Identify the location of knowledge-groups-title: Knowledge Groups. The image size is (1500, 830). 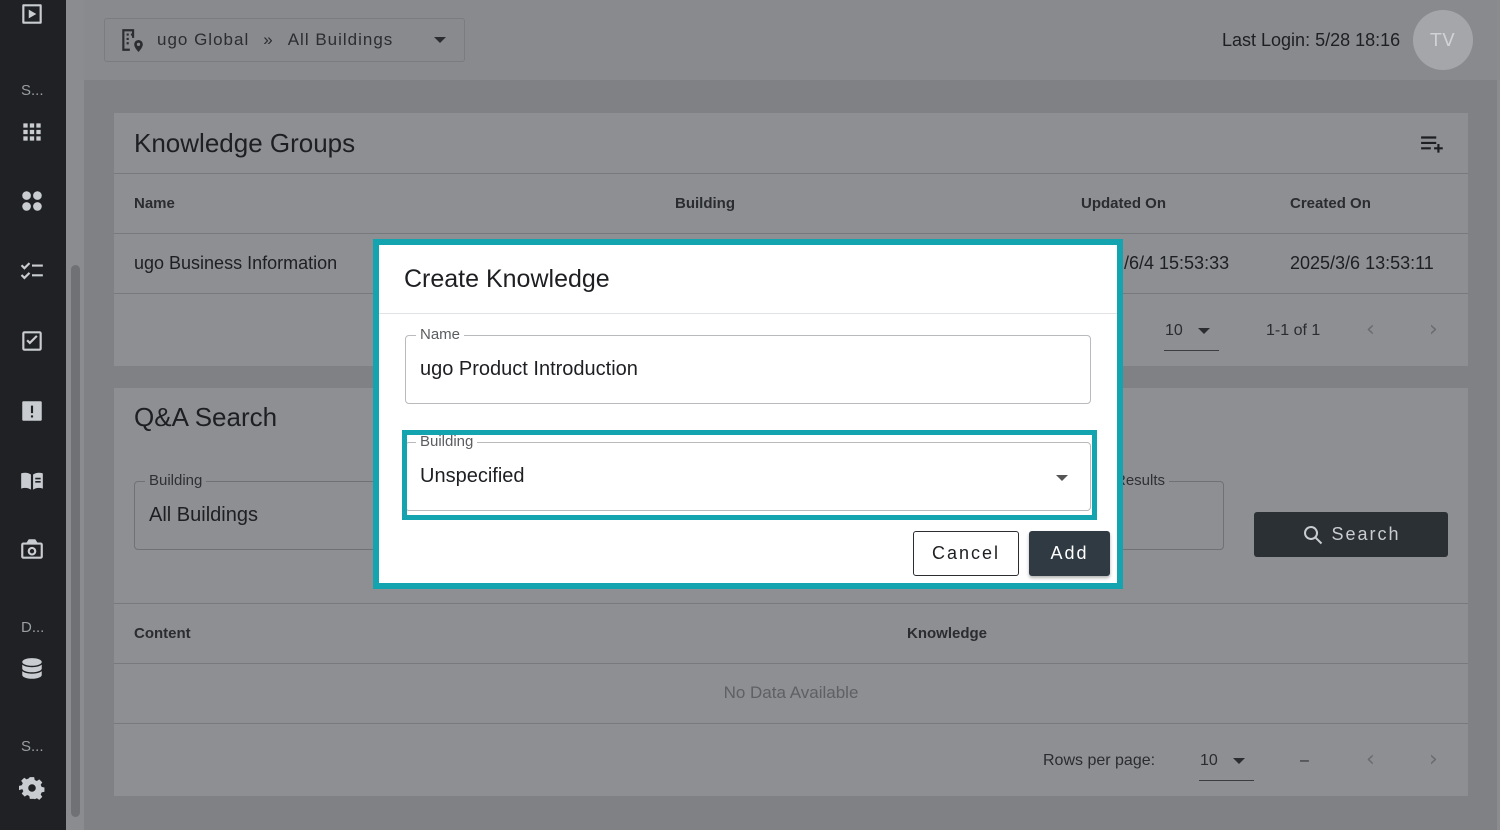
(245, 143).